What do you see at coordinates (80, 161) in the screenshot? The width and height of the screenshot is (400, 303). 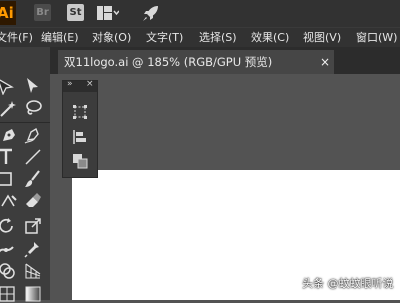 I see `pathfinder-panel-icon` at bounding box center [80, 161].